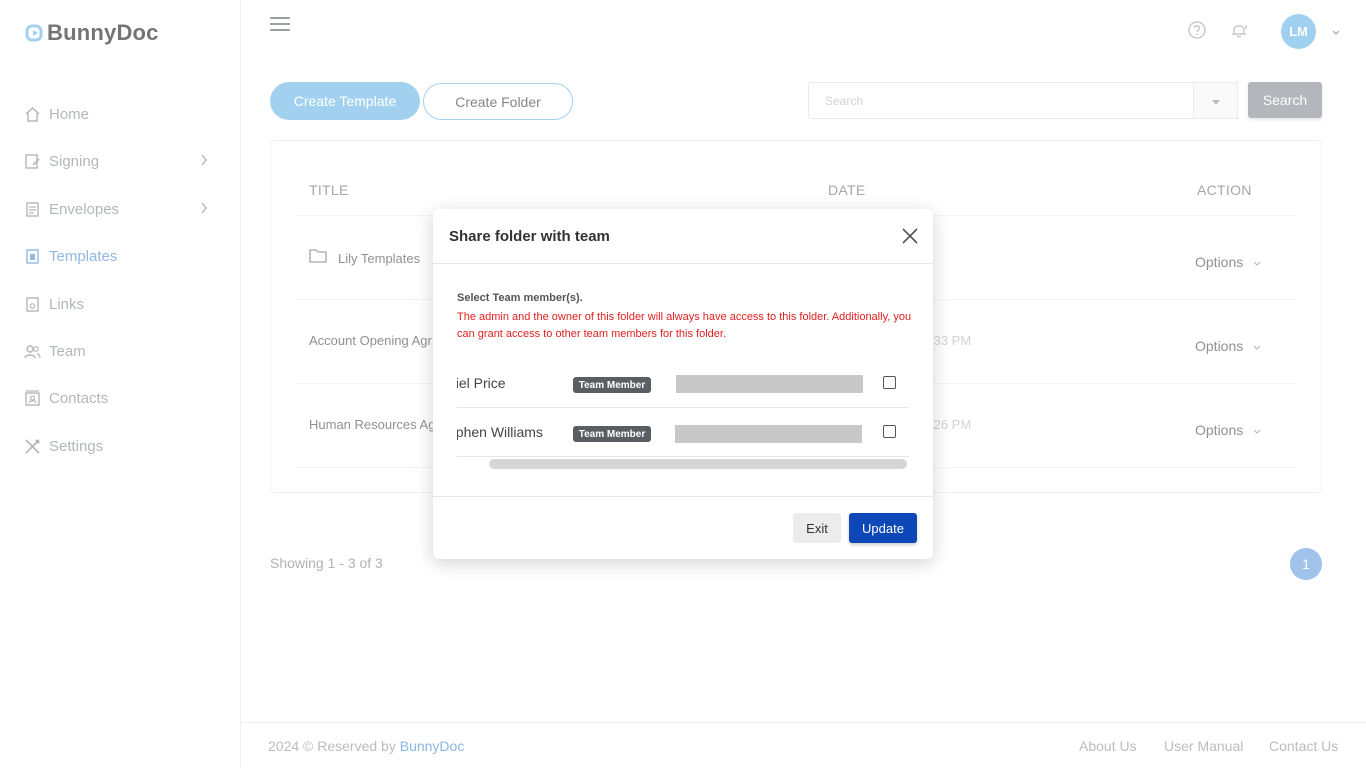  I want to click on modal-title: Share folder with team, so click(529, 236).